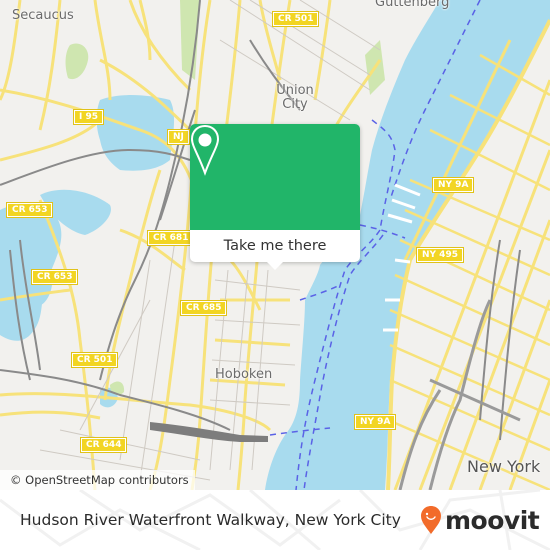  Describe the element at coordinates (94, 360) in the screenshot. I see `route-shield-cr-501-south: CR 501` at that location.